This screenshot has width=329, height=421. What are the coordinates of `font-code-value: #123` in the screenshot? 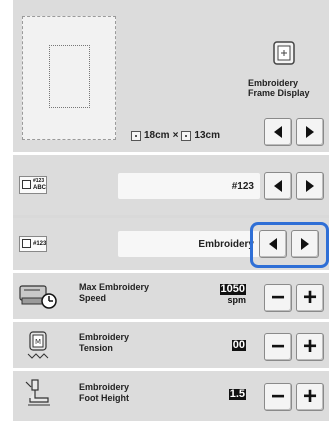 It's located at (189, 186).